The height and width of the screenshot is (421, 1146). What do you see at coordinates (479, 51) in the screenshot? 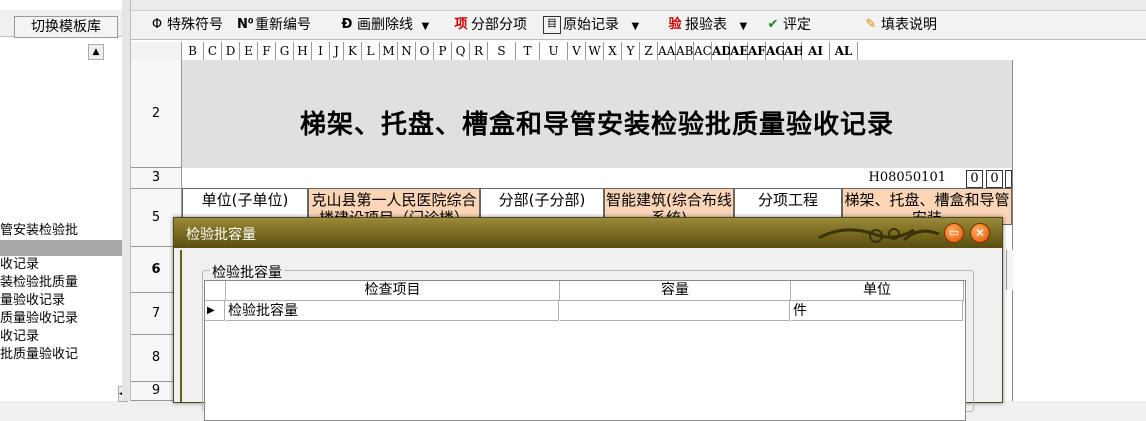
I see `column-header: R` at bounding box center [479, 51].